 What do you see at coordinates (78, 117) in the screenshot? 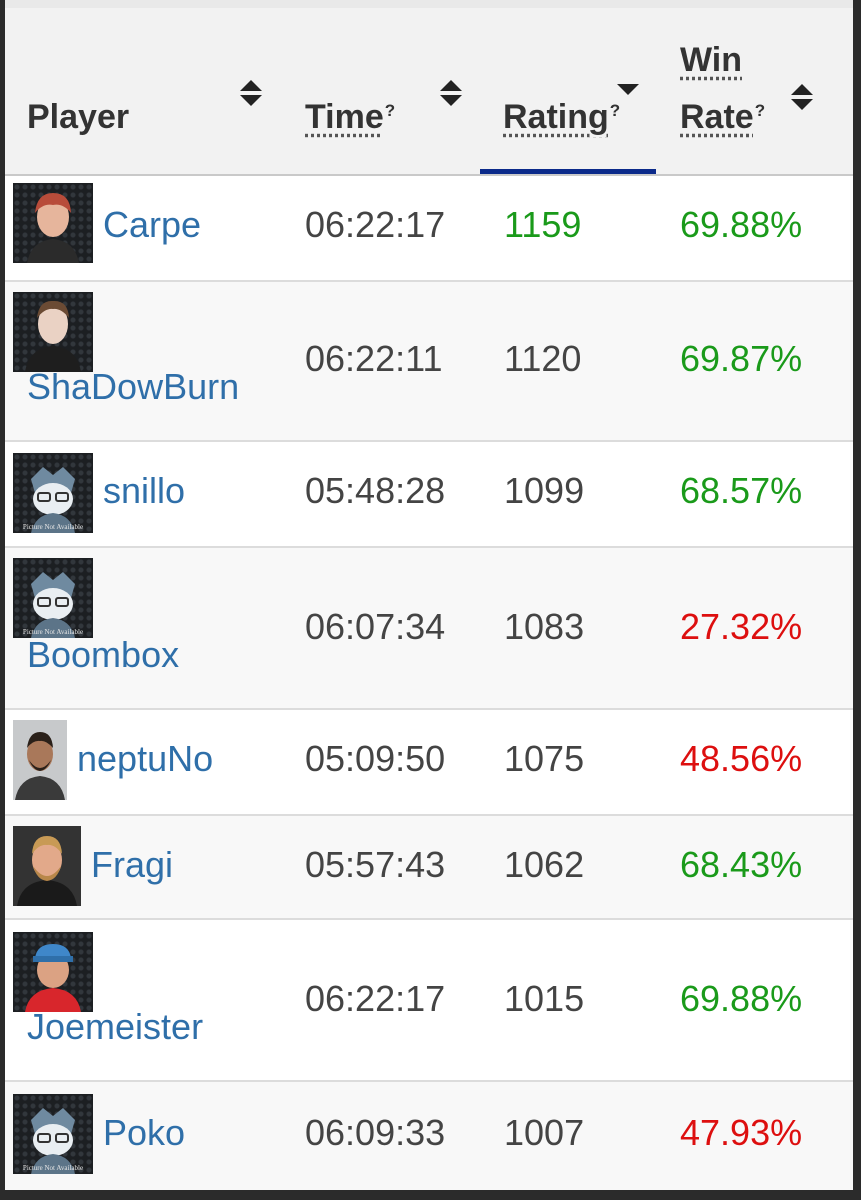
I see `header-player-label: Player` at bounding box center [78, 117].